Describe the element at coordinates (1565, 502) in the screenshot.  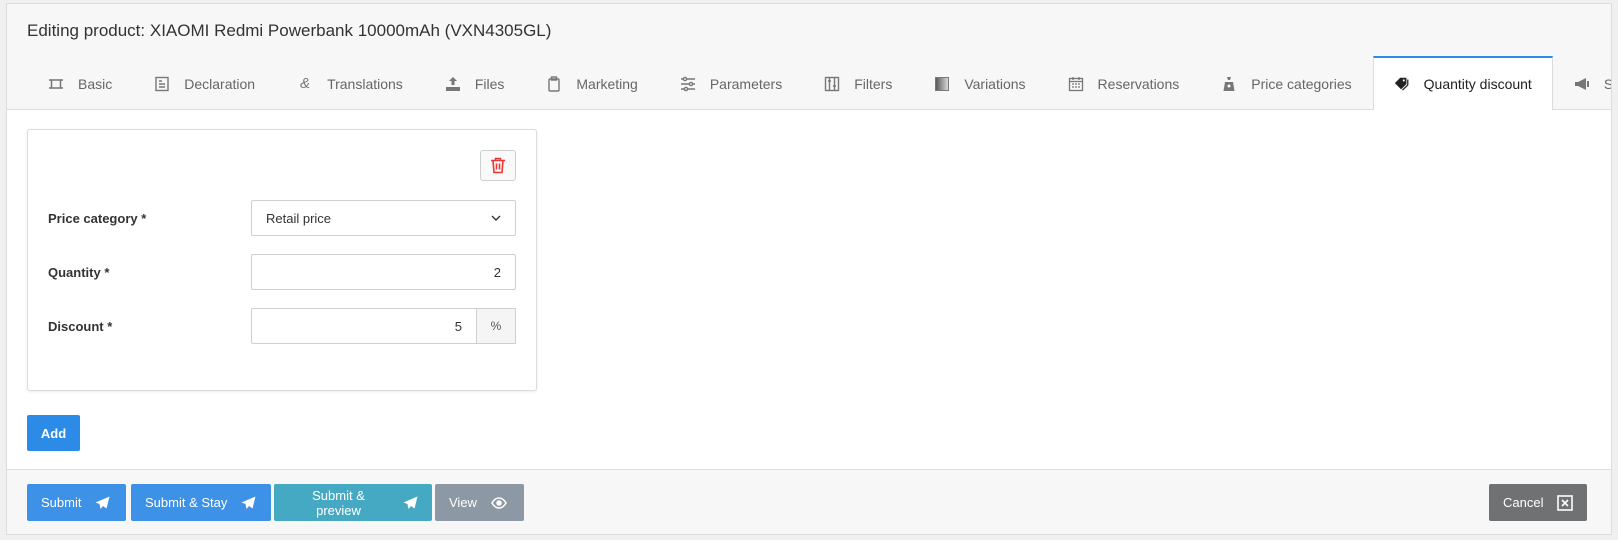
I see `close-box-icon` at that location.